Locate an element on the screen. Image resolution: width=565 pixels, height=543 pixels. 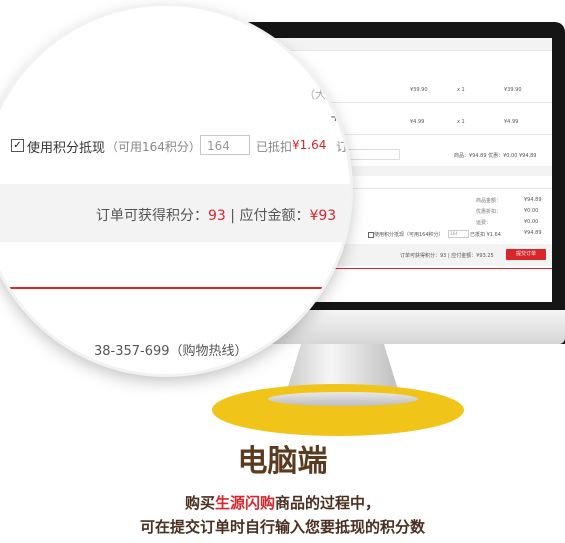
use-points-label: 使用积分抵现 is located at coordinates (66, 148).